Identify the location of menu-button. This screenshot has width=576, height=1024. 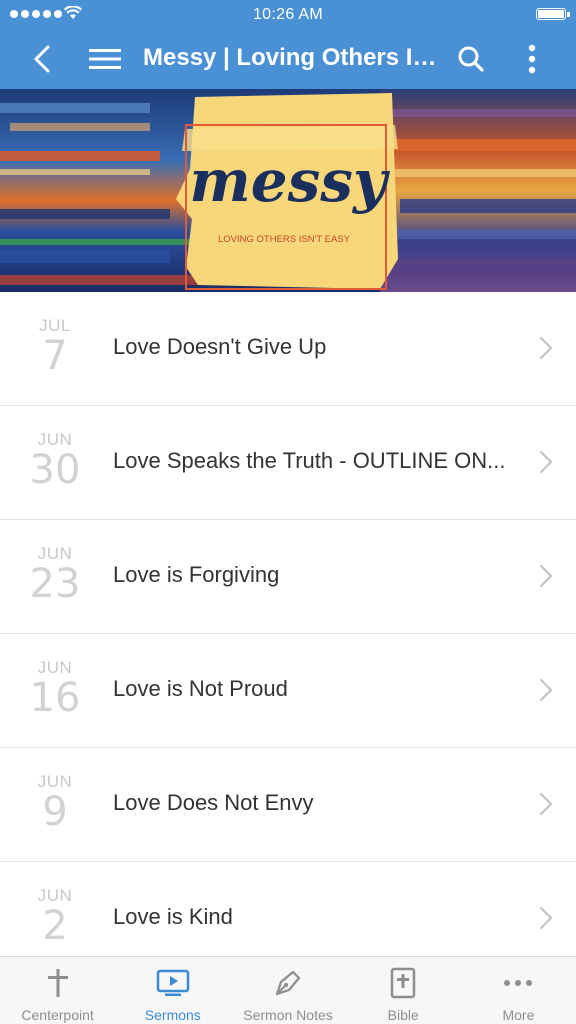
(105, 59).